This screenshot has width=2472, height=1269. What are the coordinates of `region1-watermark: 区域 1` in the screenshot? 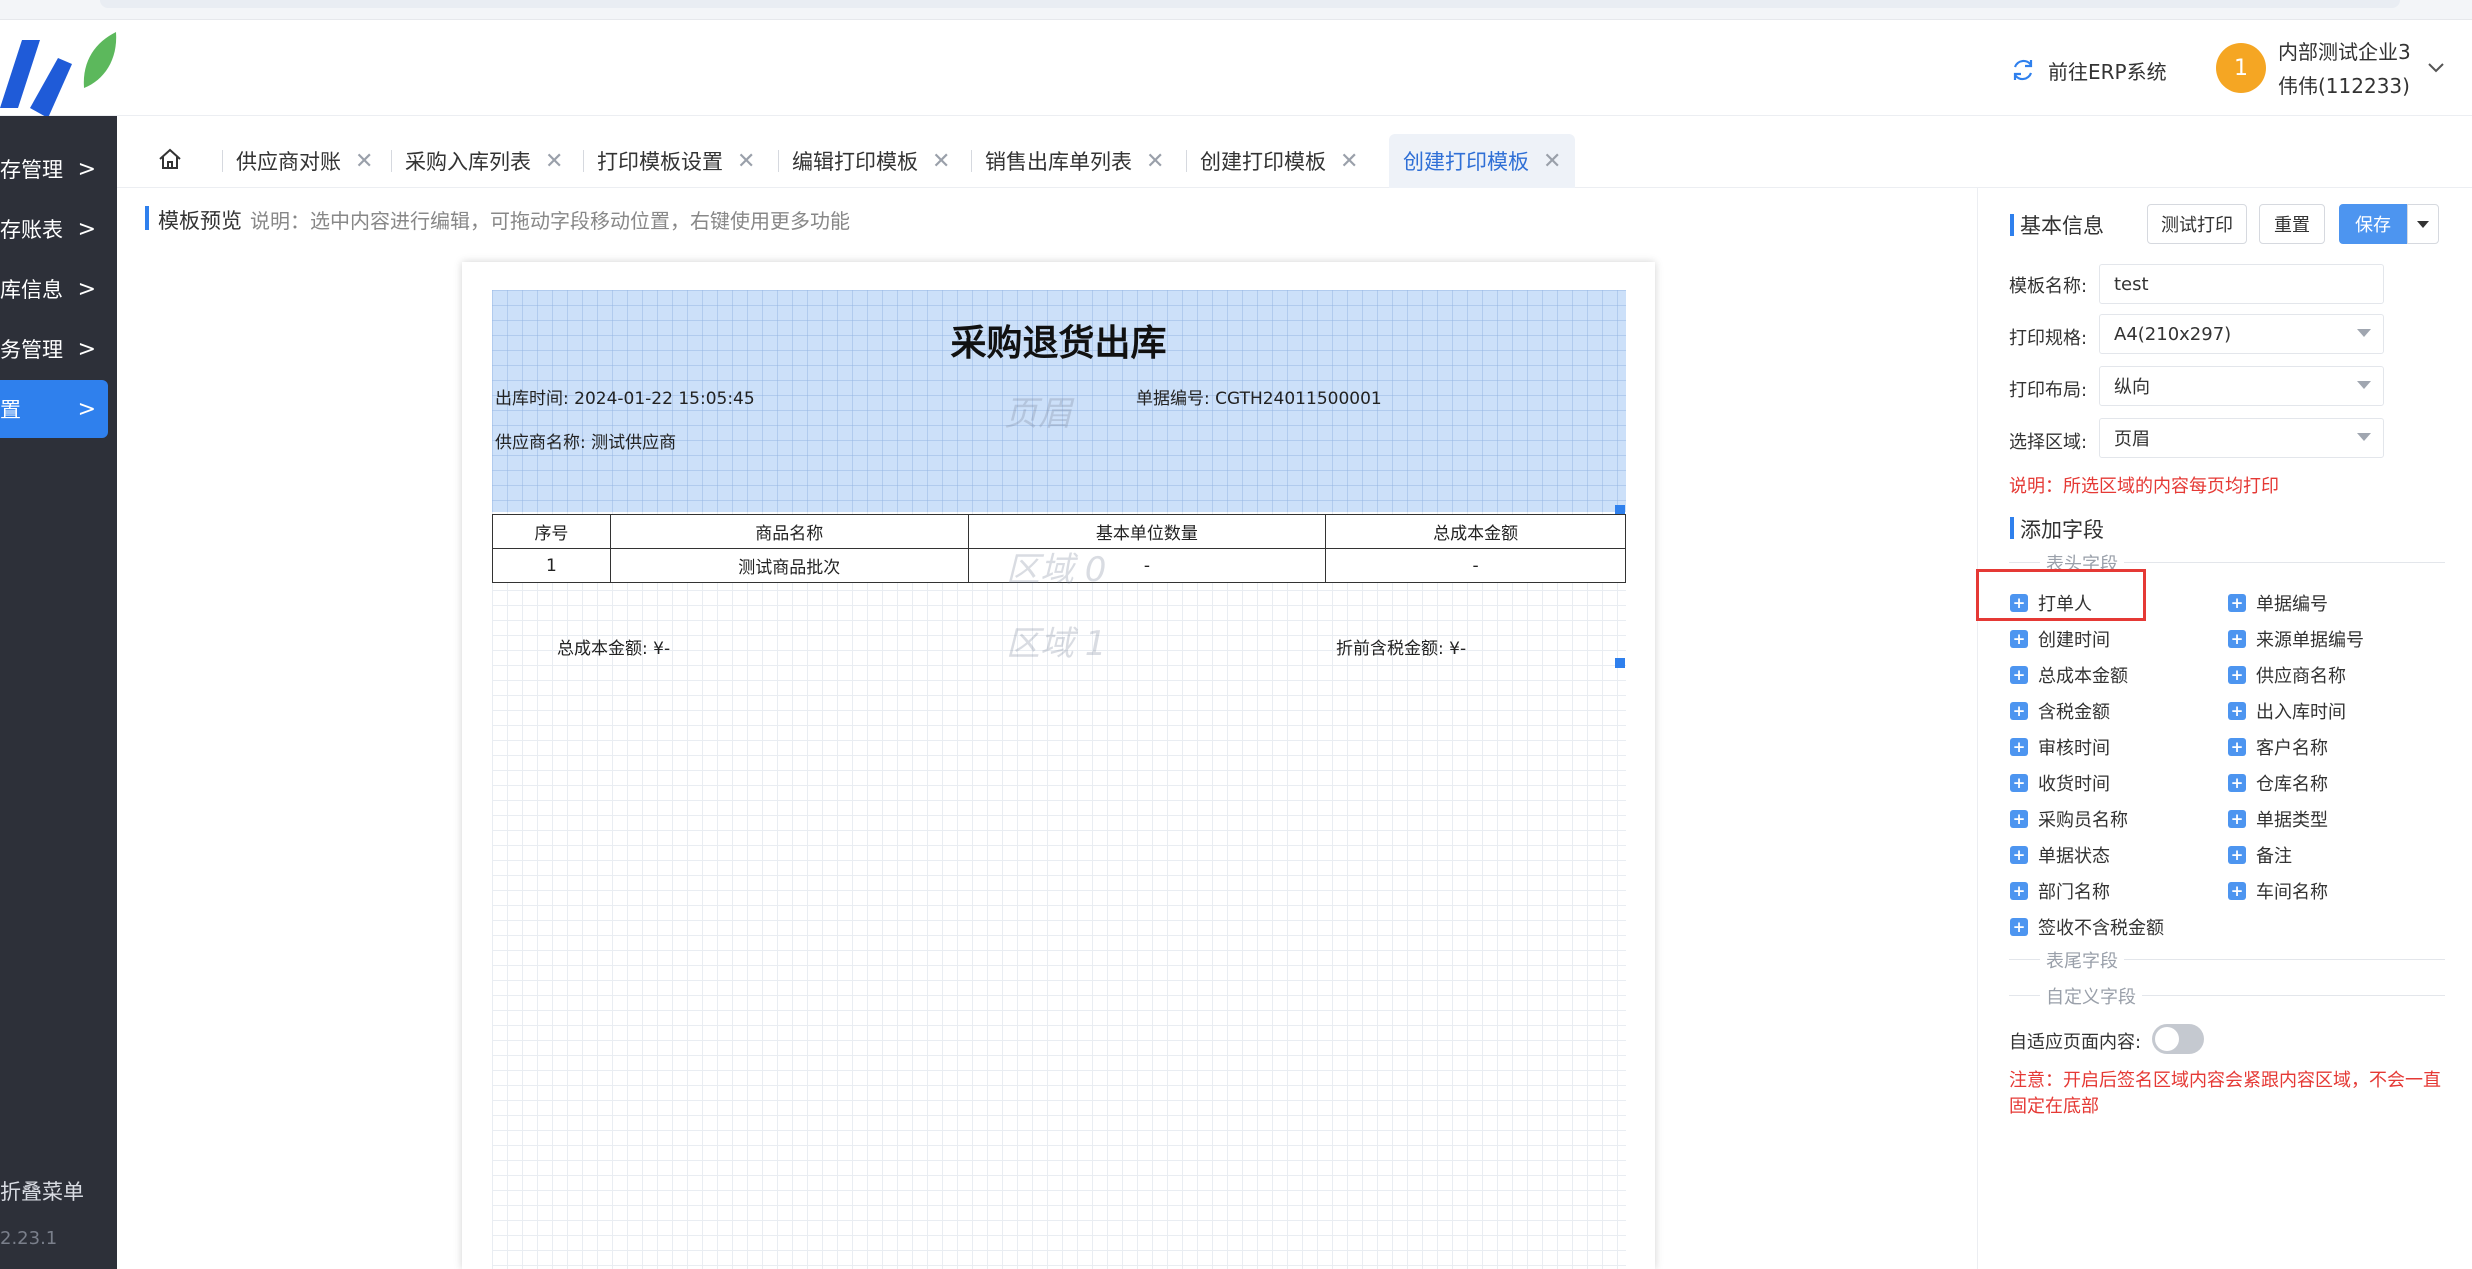 It's located at (1056, 644).